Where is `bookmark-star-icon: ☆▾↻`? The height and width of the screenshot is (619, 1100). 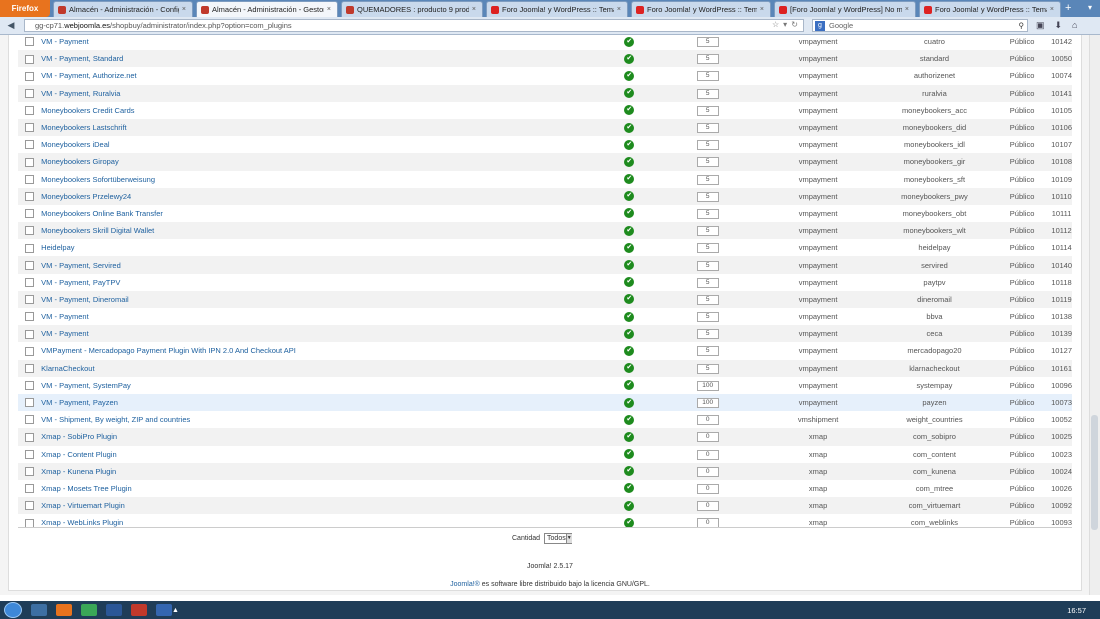
bookmark-star-icon: ☆▾↻ is located at coordinates (787, 24).